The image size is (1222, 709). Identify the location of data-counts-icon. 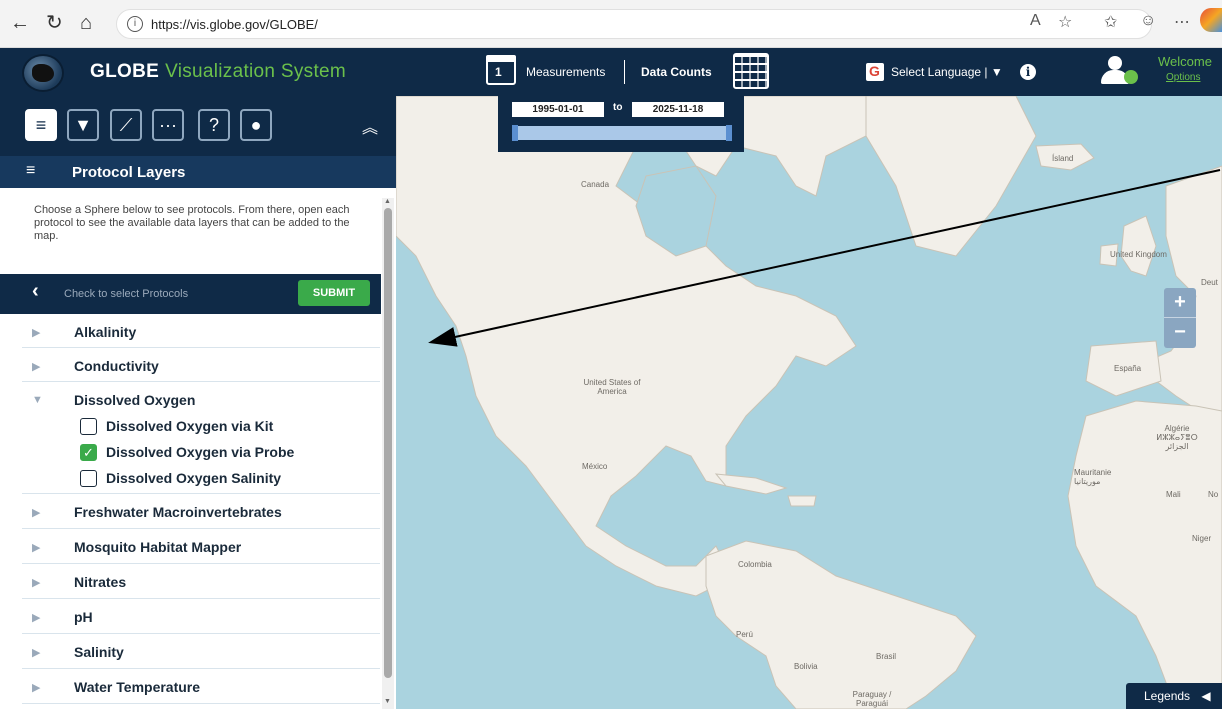
(751, 71).